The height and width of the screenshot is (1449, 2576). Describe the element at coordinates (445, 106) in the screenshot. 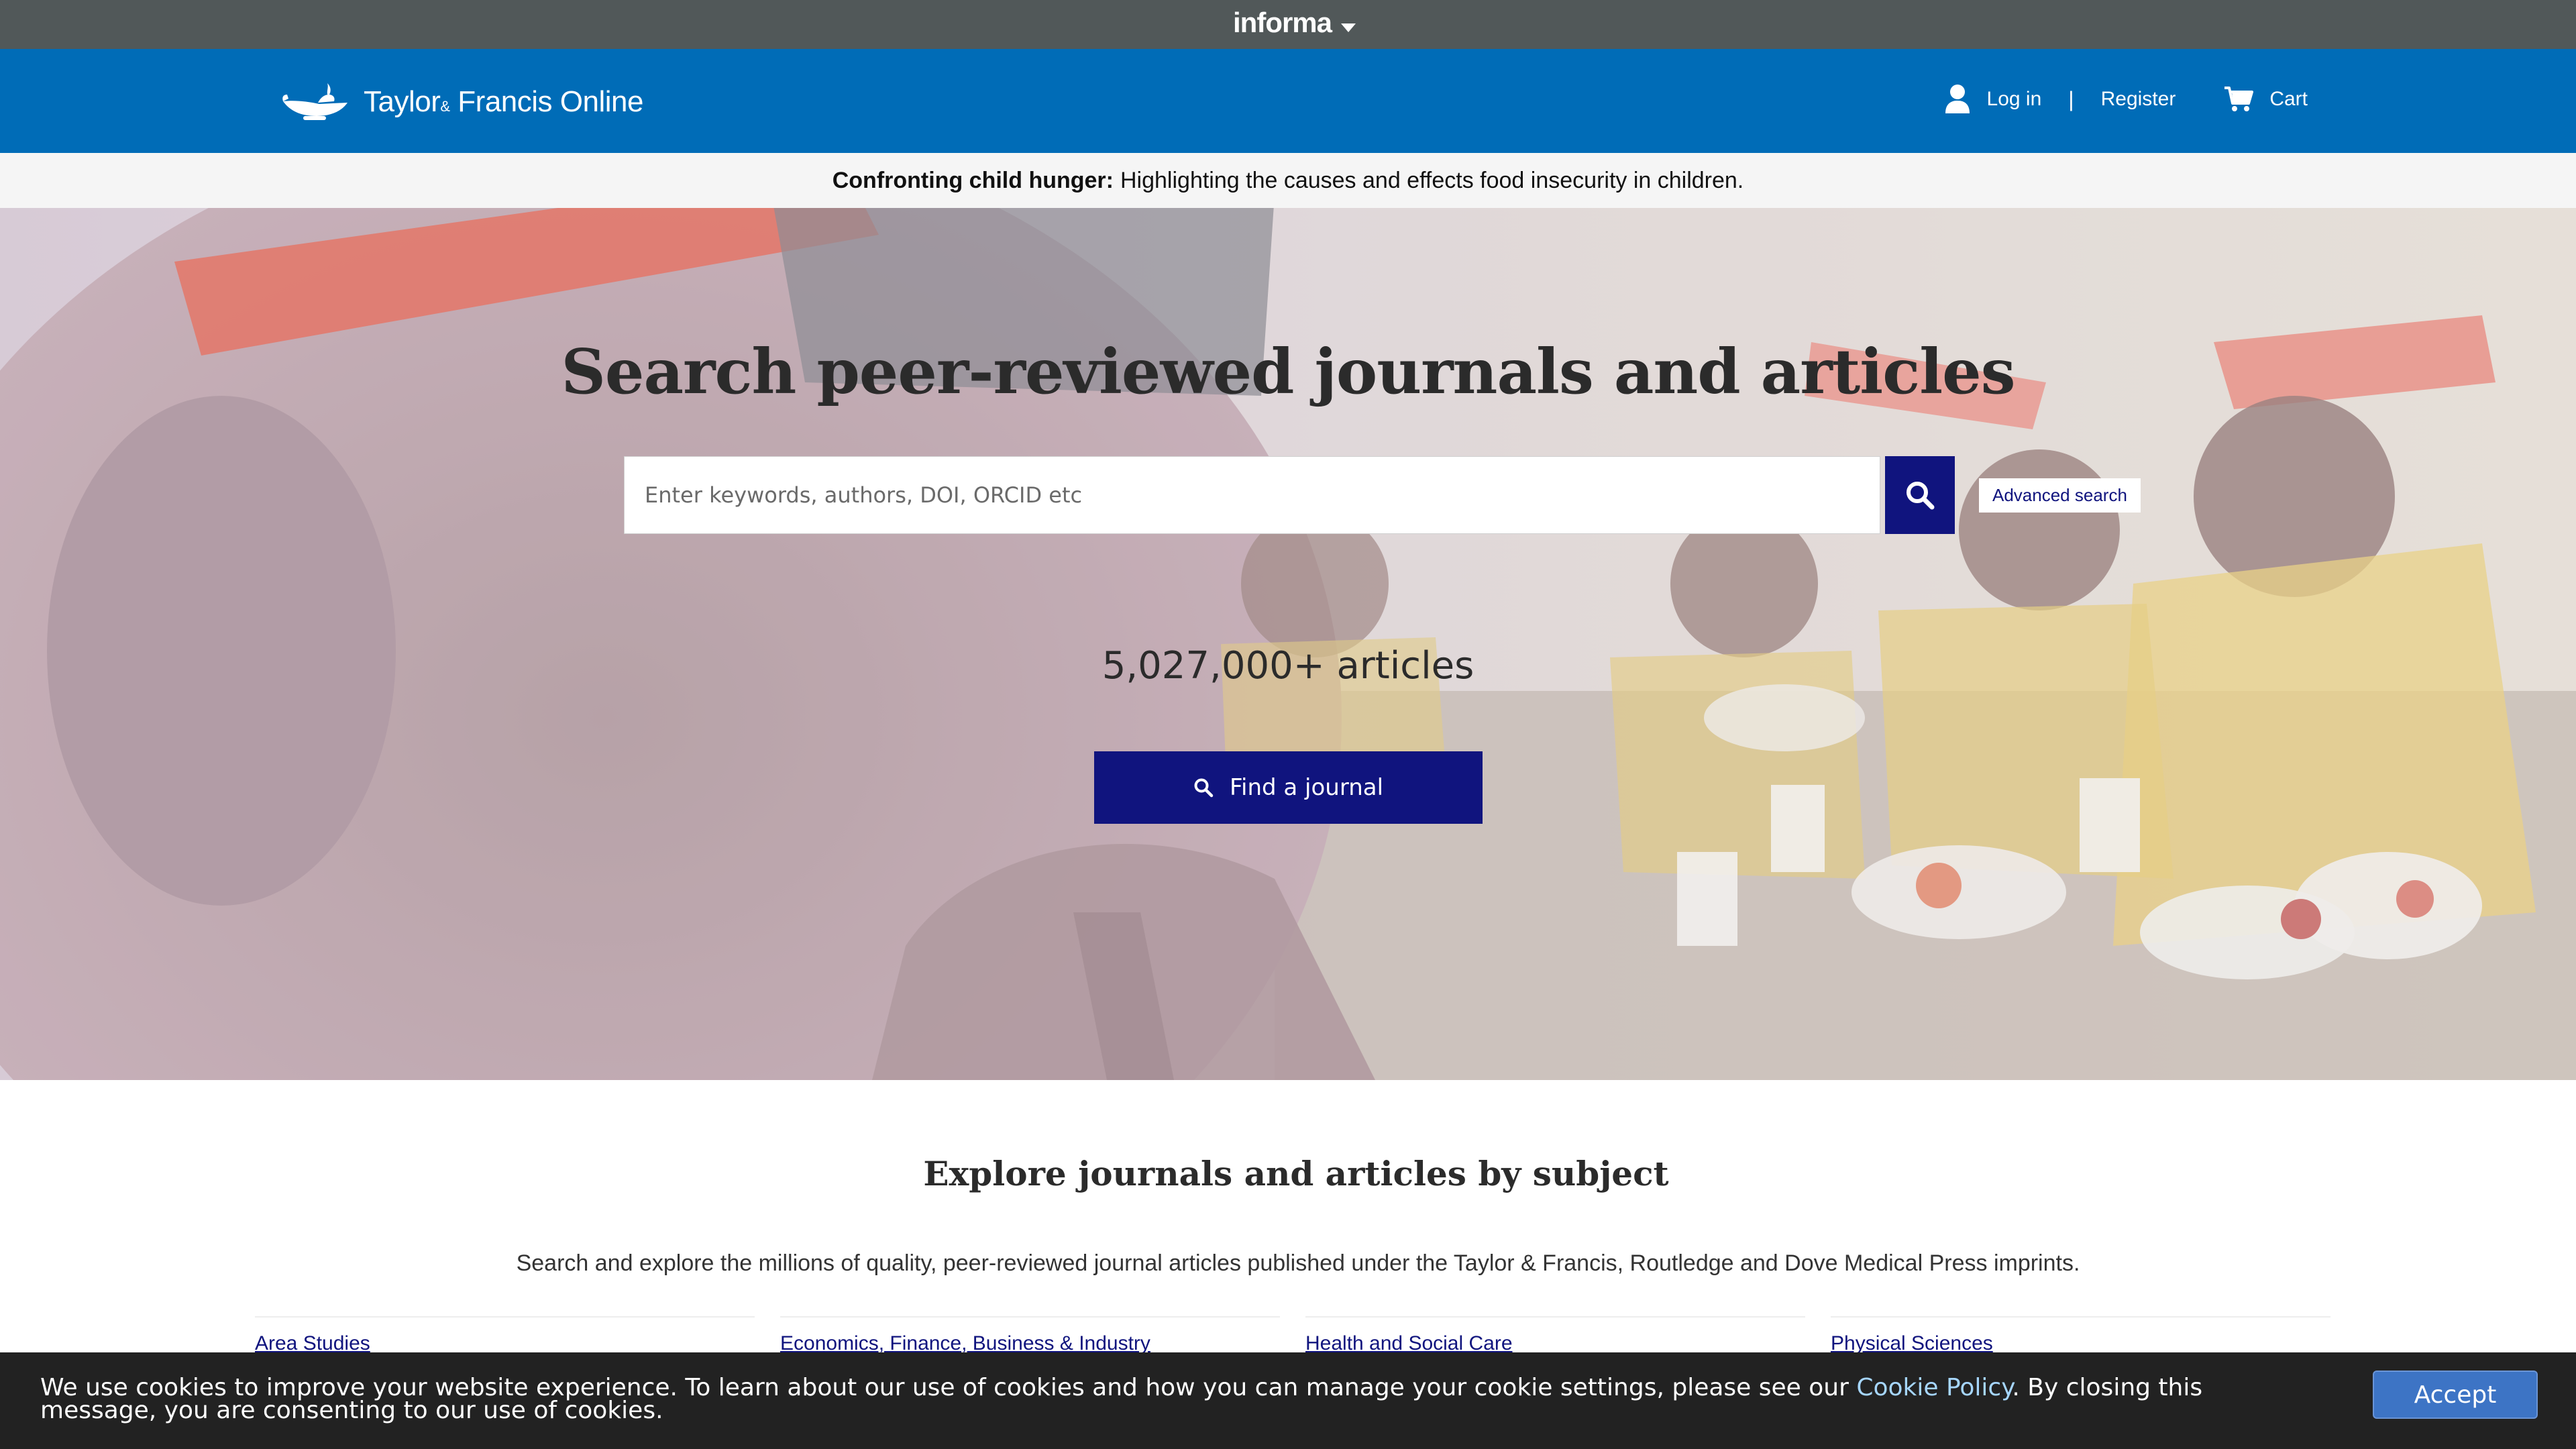

I see `brand-name-amp: &` at that location.